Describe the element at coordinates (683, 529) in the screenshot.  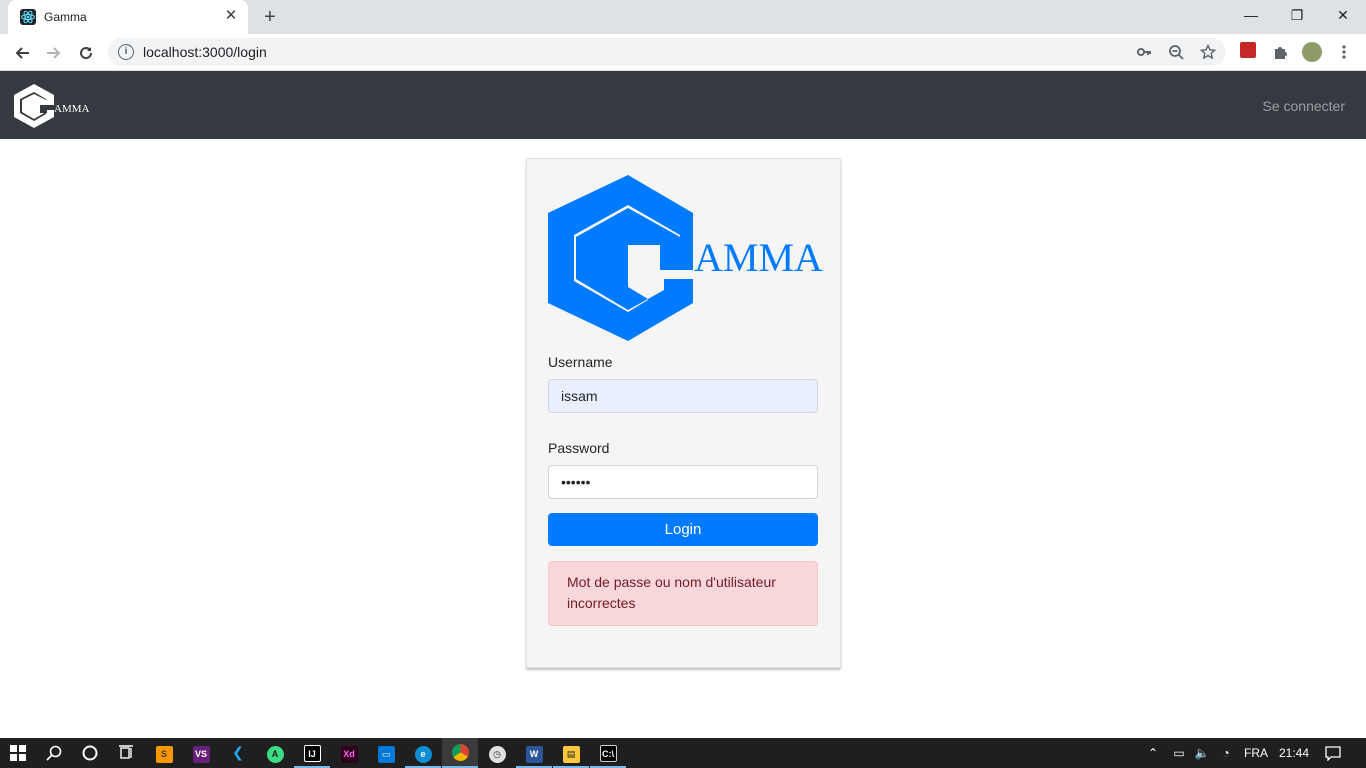
I see `login-button: Login` at that location.